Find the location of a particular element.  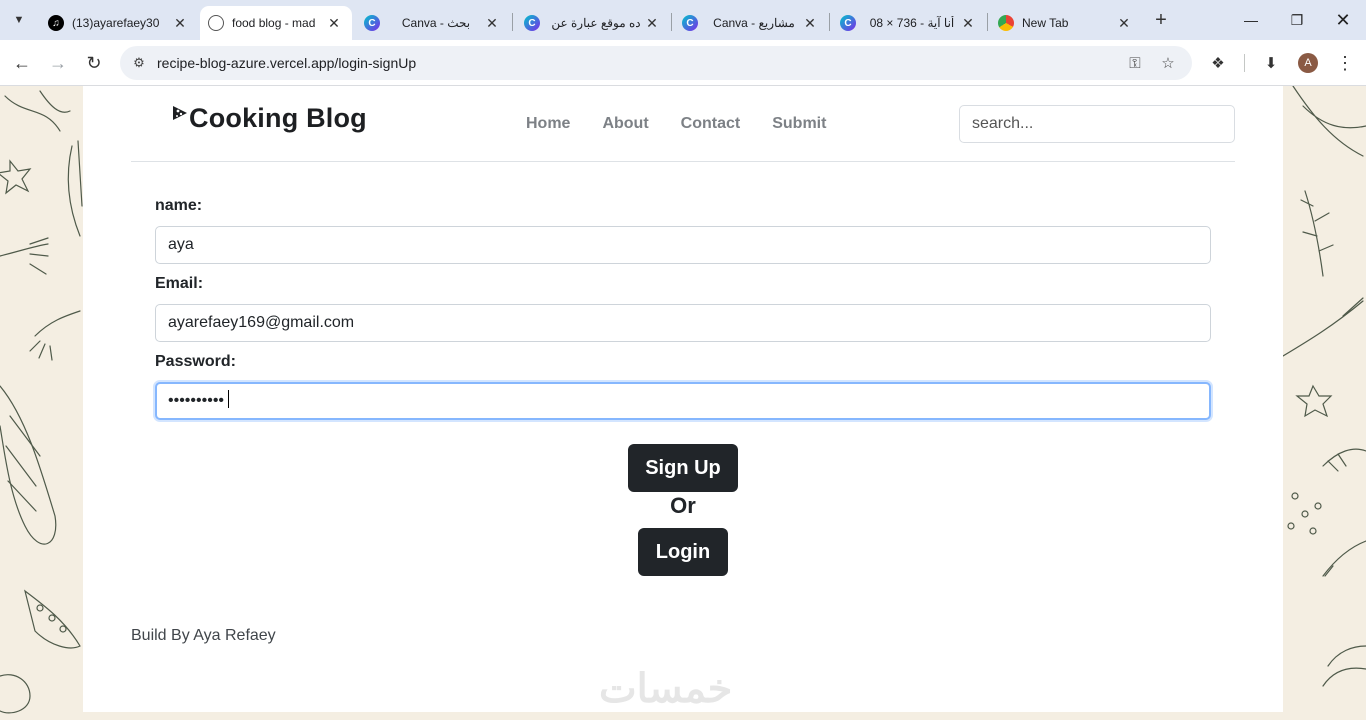

extensions-puzzle-icon: ❖ is located at coordinates (1218, 63).